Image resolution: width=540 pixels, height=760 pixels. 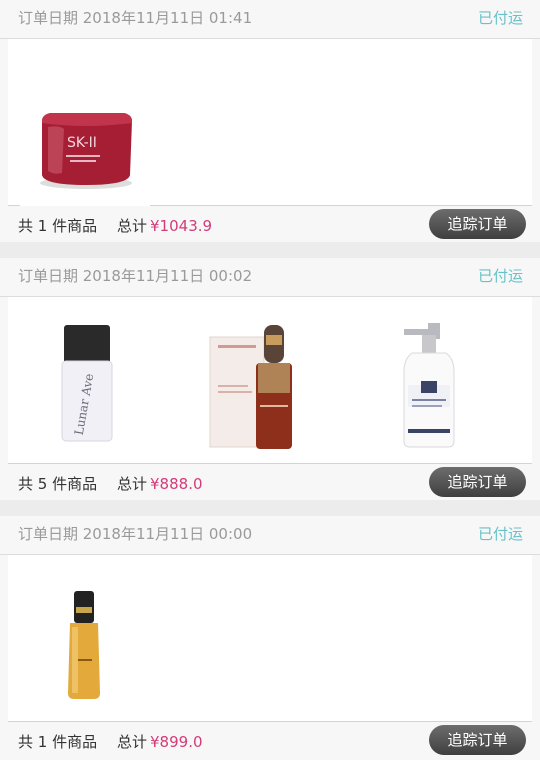 What do you see at coordinates (270, 483) in the screenshot?
I see `order-footer: 共 5 件商品 总计 ¥888.0 追踪订单` at bounding box center [270, 483].